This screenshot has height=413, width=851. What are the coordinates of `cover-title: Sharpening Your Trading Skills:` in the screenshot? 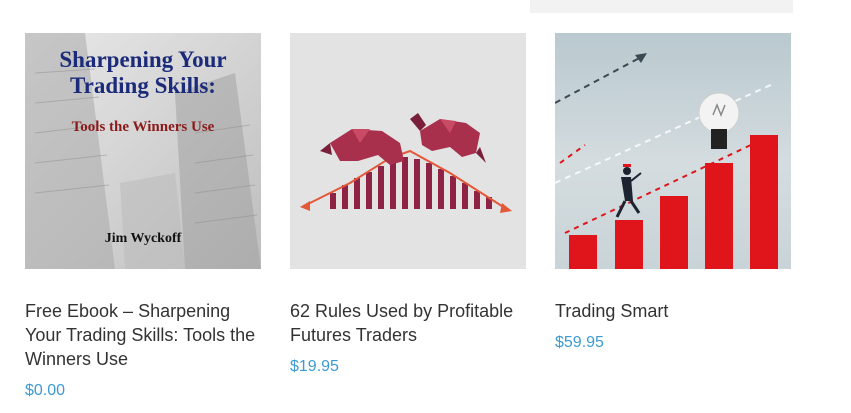 It's located at (143, 73).